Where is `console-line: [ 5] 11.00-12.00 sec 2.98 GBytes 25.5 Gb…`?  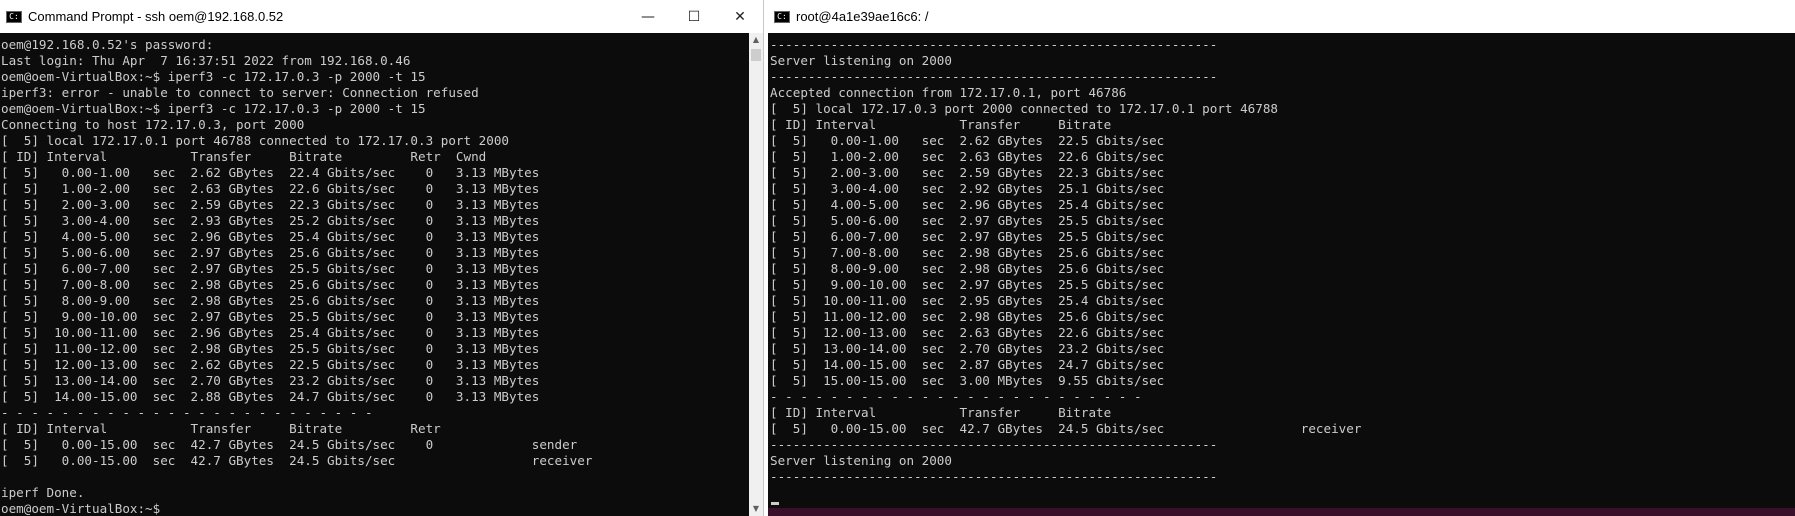
console-line: [ 5] 11.00-12.00 sec 2.98 GBytes 25.5 Gb… is located at coordinates (270, 348).